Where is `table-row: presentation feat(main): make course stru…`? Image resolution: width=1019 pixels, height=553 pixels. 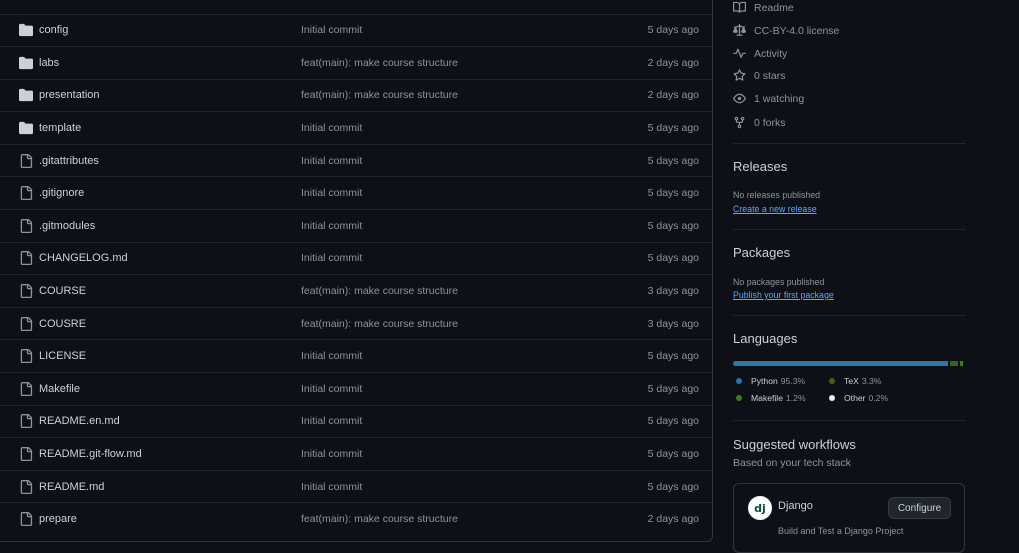 table-row: presentation feat(main): make course stru… is located at coordinates (356, 95).